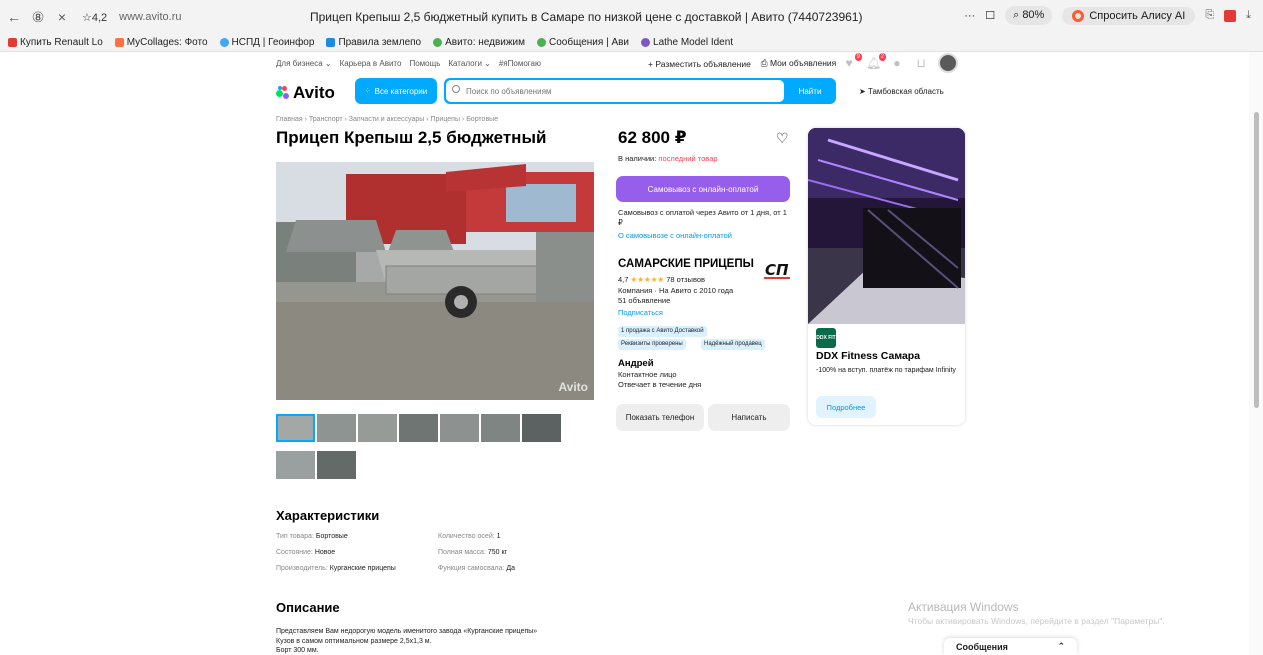 This screenshot has width=1263, height=655. I want to click on link-business: Для бизнеса ⌄, so click(304, 63).